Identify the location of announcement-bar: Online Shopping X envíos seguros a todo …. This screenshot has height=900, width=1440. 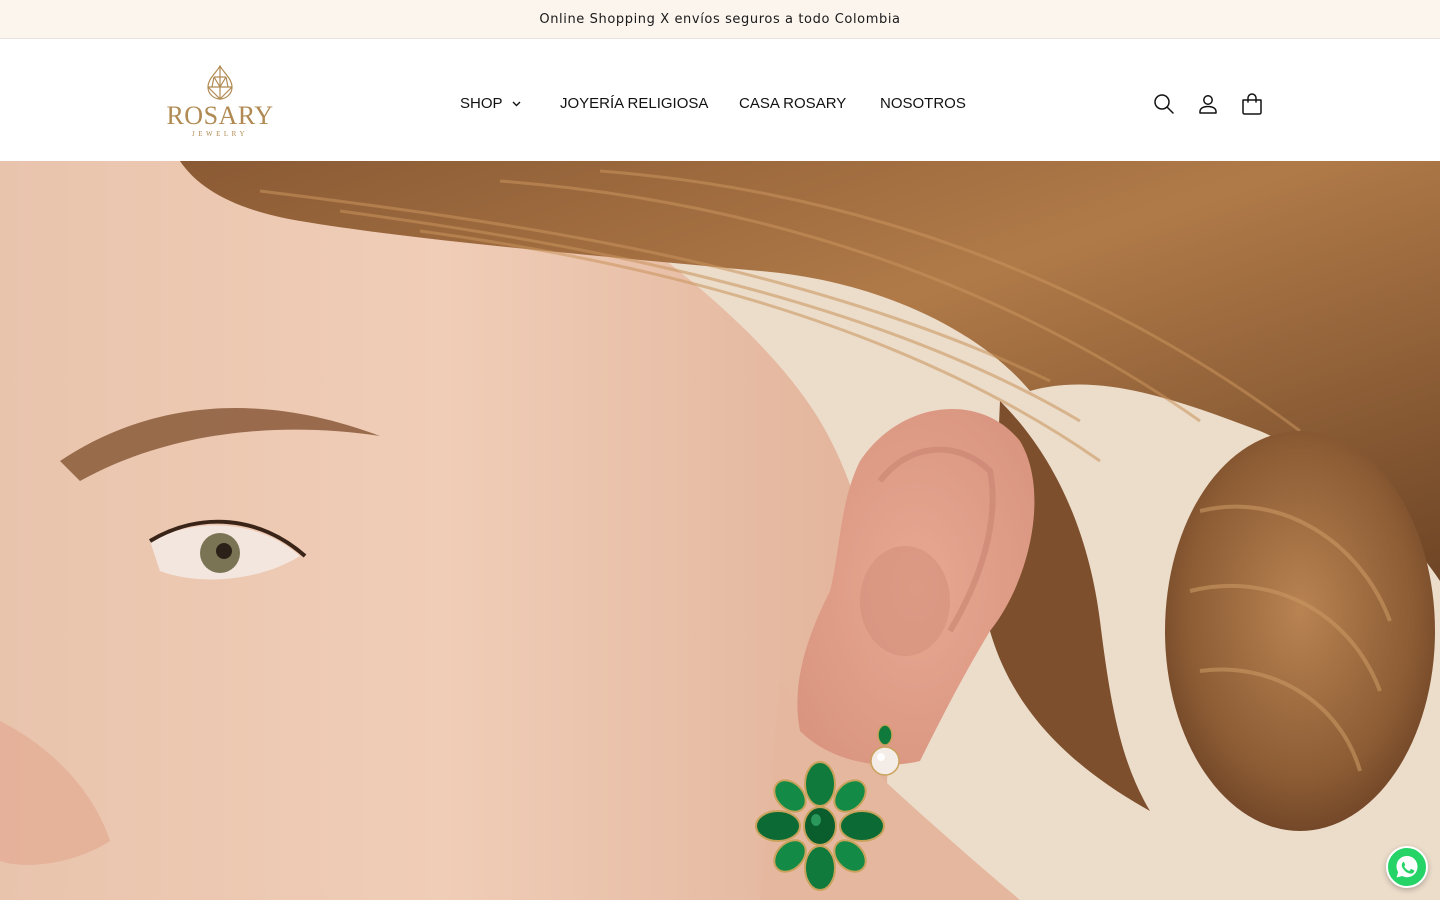
(720, 19).